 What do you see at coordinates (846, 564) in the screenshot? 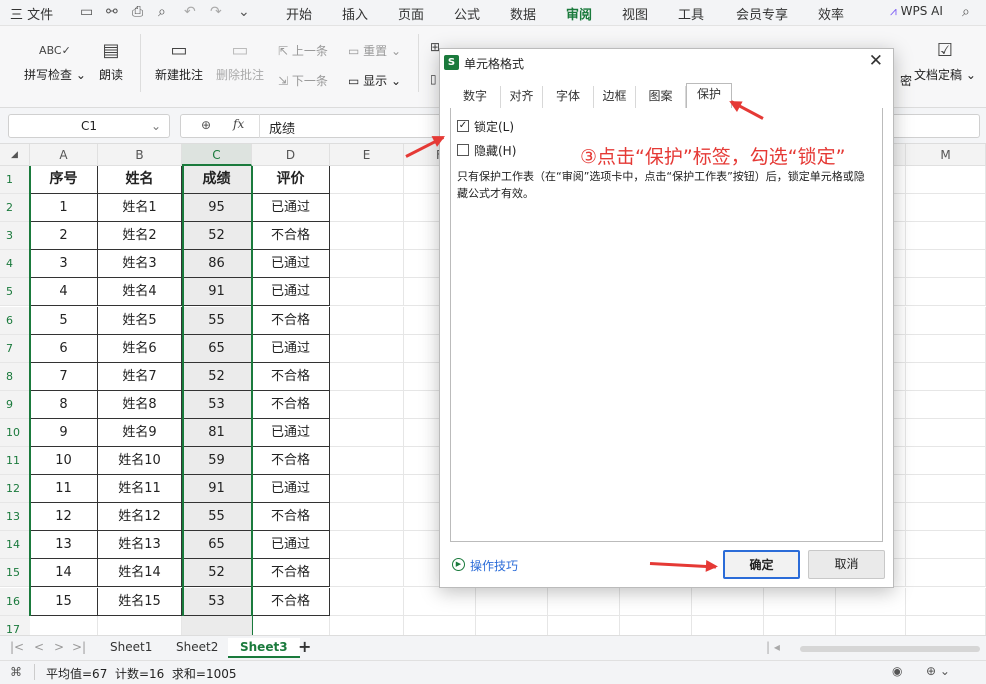
I see `cancel-button: 取消` at bounding box center [846, 564].